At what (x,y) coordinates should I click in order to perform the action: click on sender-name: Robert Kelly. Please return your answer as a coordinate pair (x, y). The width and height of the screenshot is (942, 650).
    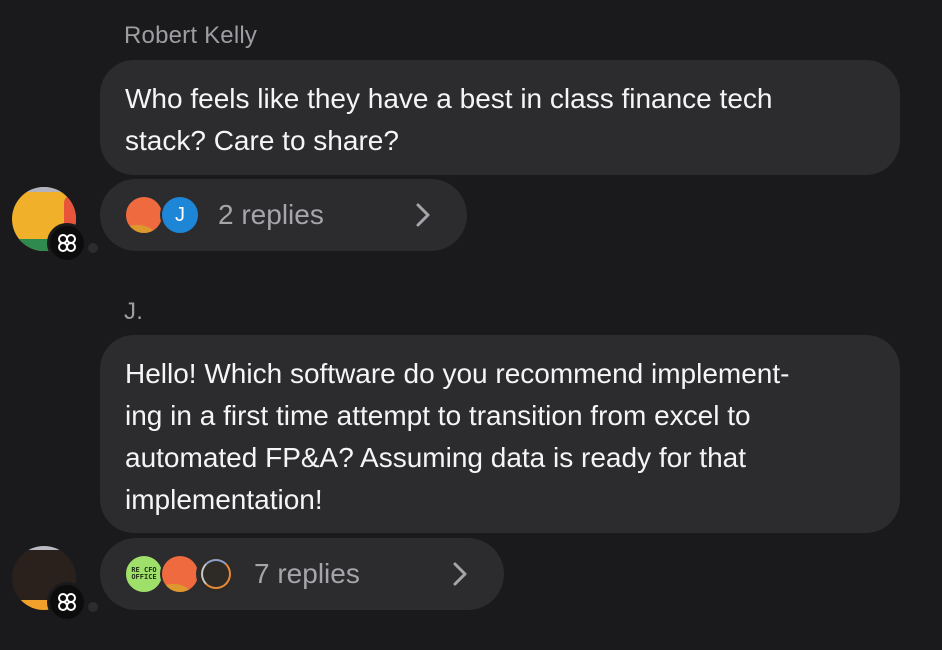
    Looking at the image, I should click on (191, 35).